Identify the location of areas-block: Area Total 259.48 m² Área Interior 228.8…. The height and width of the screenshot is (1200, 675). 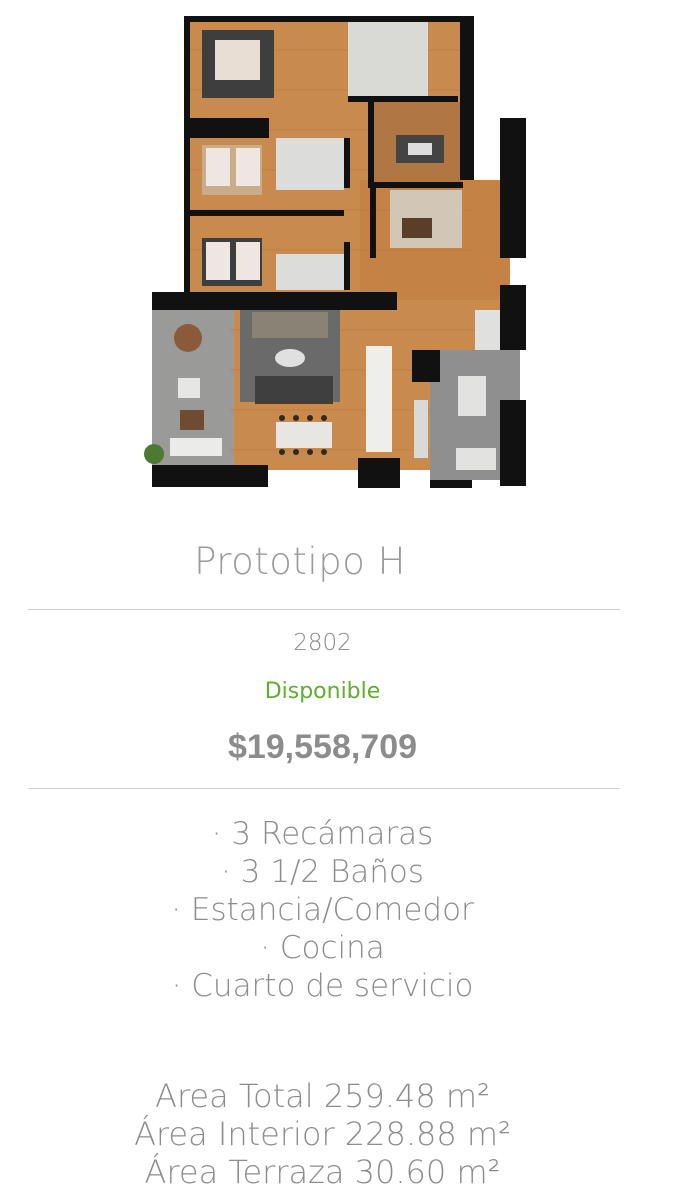
(322, 1134).